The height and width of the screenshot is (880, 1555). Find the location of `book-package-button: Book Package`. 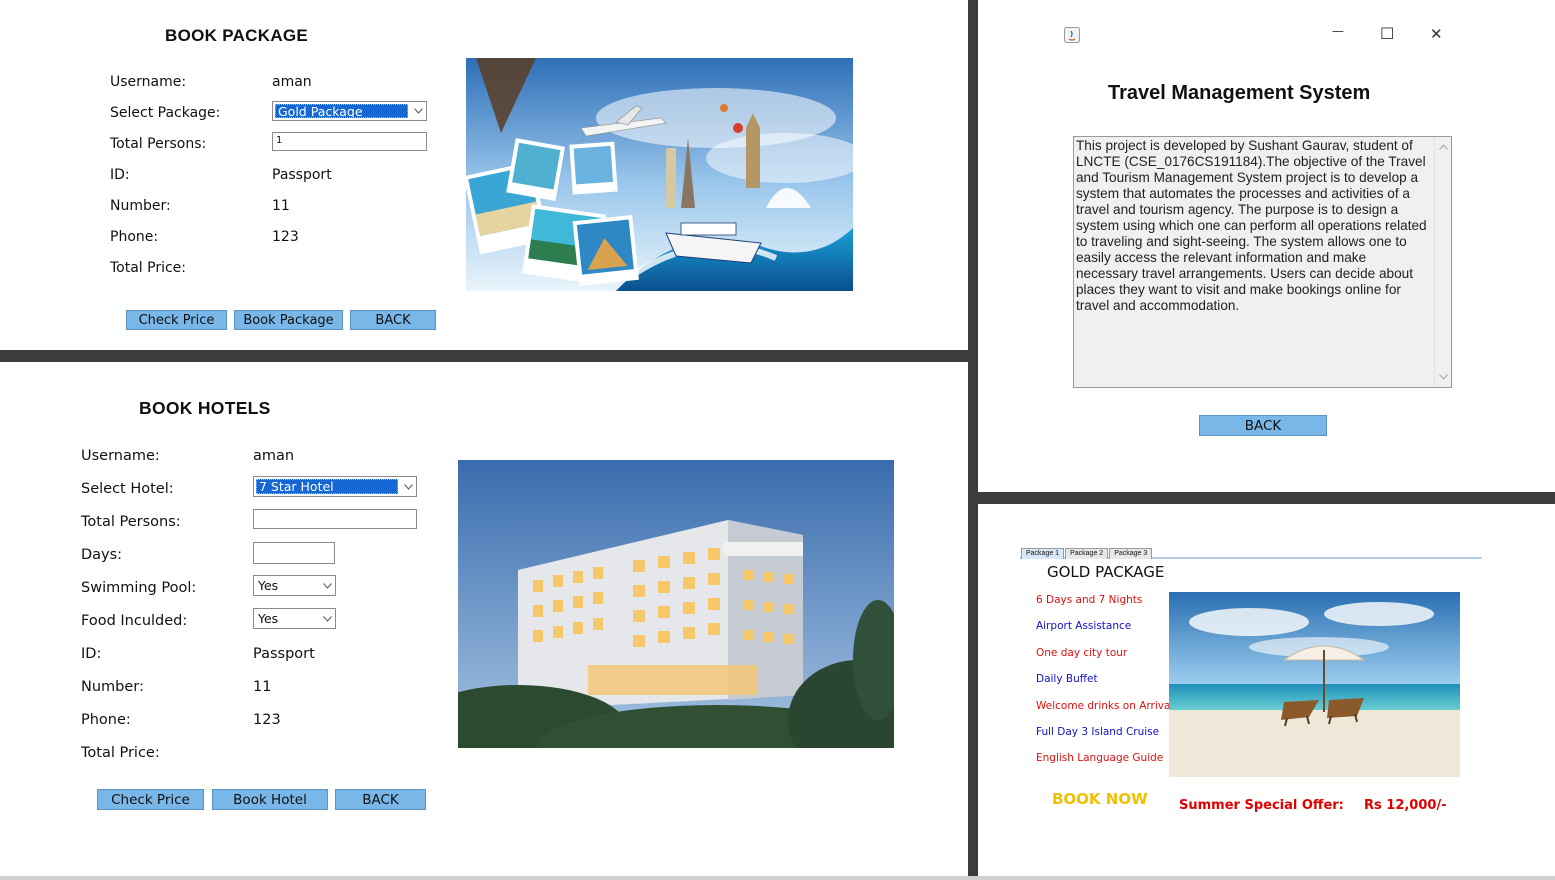

book-package-button: Book Package is located at coordinates (288, 320).